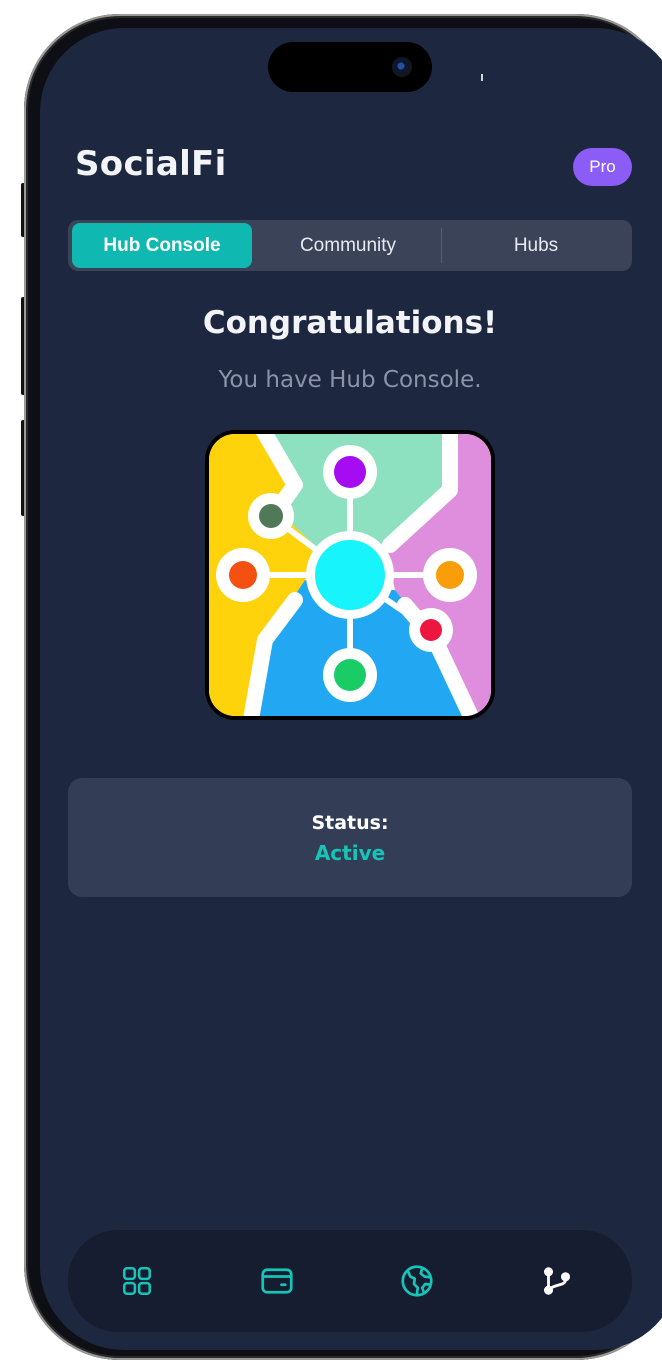 The height and width of the screenshot is (1363, 662). I want to click on bottom-navigation, so click(350, 1281).